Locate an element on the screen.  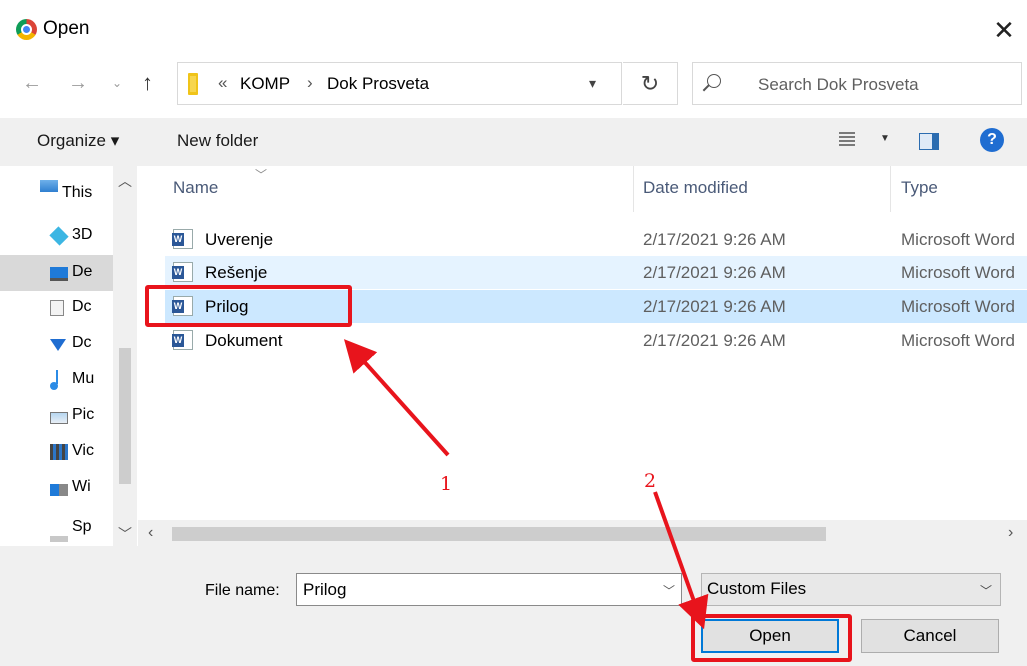
organize-button: Organize ▾ is located at coordinates (78, 141).